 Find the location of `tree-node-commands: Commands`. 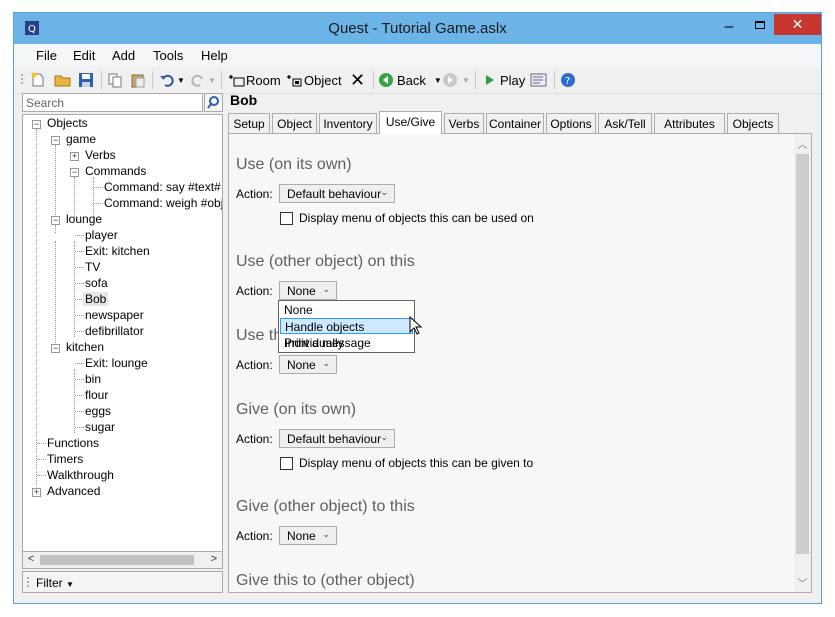

tree-node-commands: Commands is located at coordinates (115, 171).